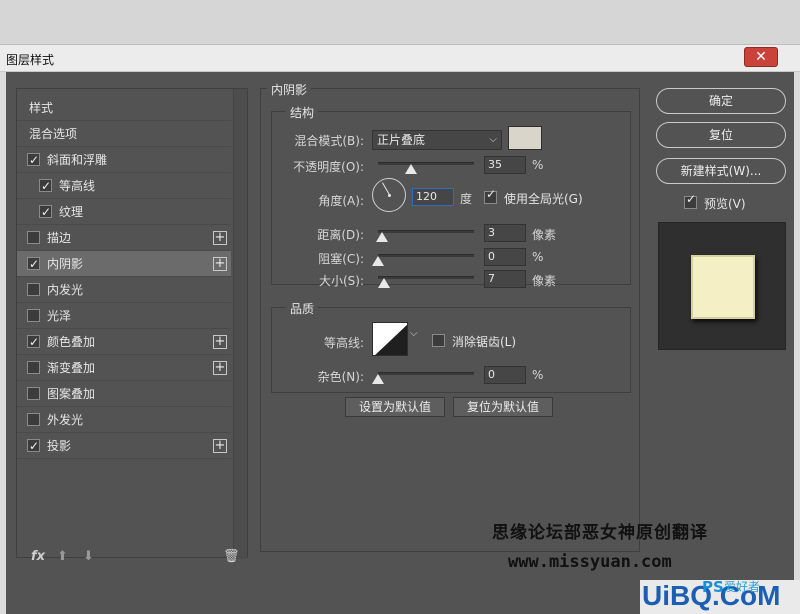 Image resolution: width=800 pixels, height=614 pixels. What do you see at coordinates (328, 167) in the screenshot?
I see `opacity-label: 不透明度(O):` at bounding box center [328, 167].